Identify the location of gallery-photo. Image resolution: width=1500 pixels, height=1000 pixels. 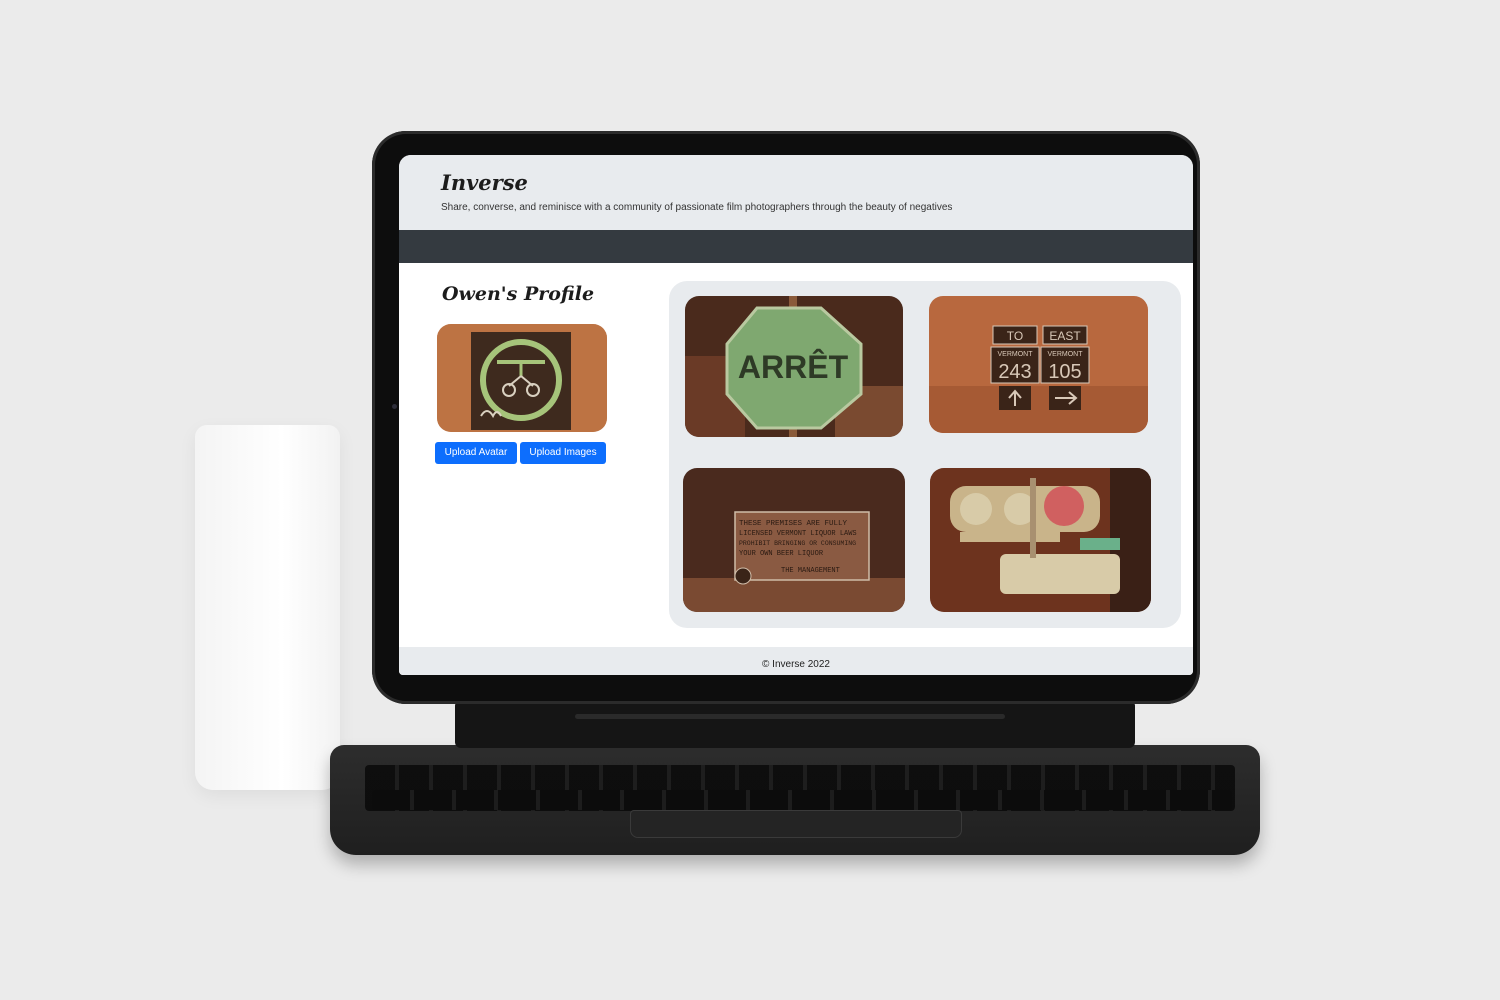
(1040, 540).